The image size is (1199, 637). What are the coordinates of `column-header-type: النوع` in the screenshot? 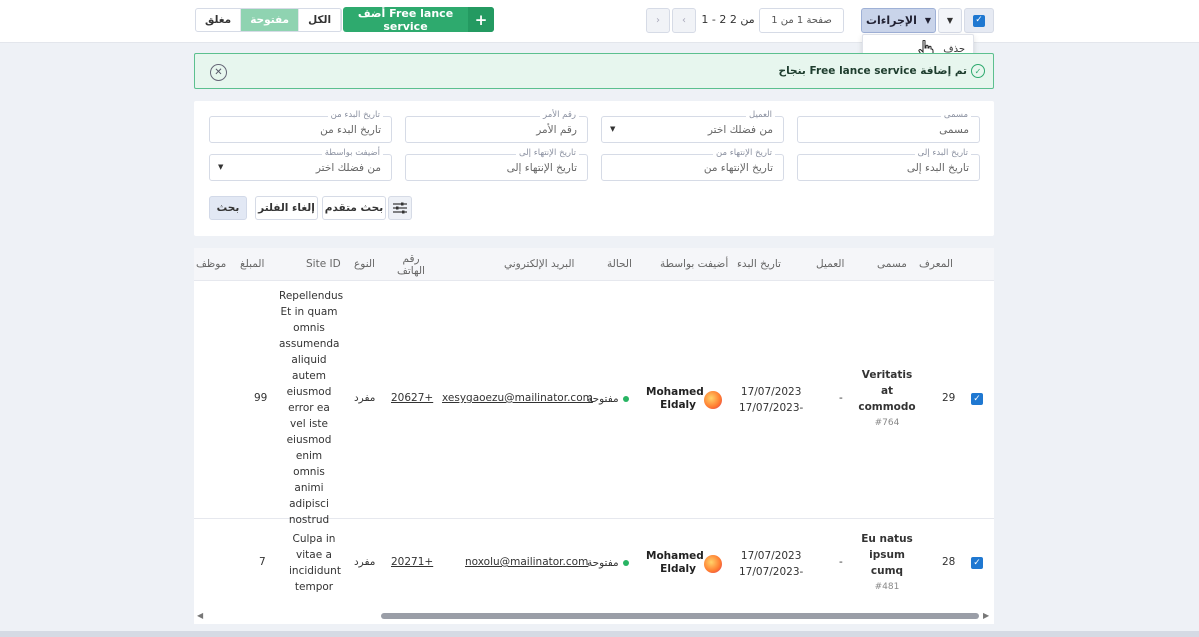 It's located at (364, 264).